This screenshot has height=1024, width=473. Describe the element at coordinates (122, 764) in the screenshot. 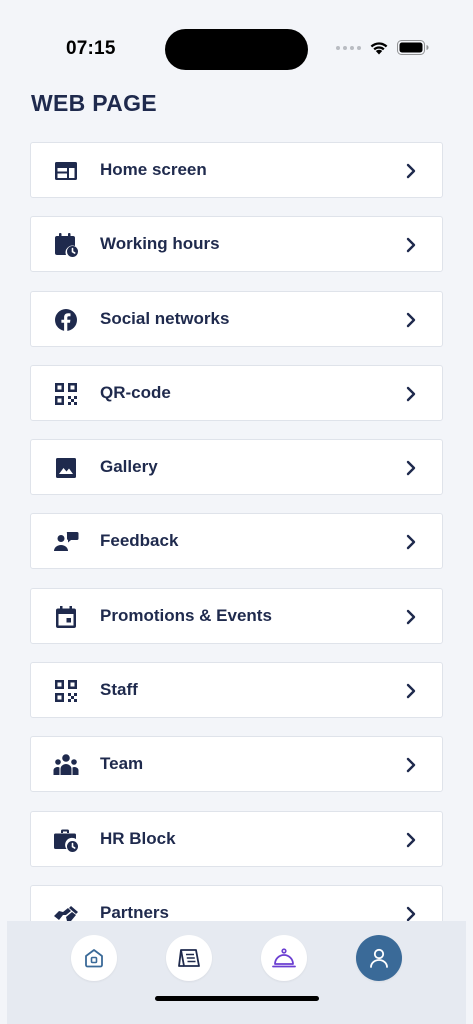

I see `menu-item-label: Team` at that location.